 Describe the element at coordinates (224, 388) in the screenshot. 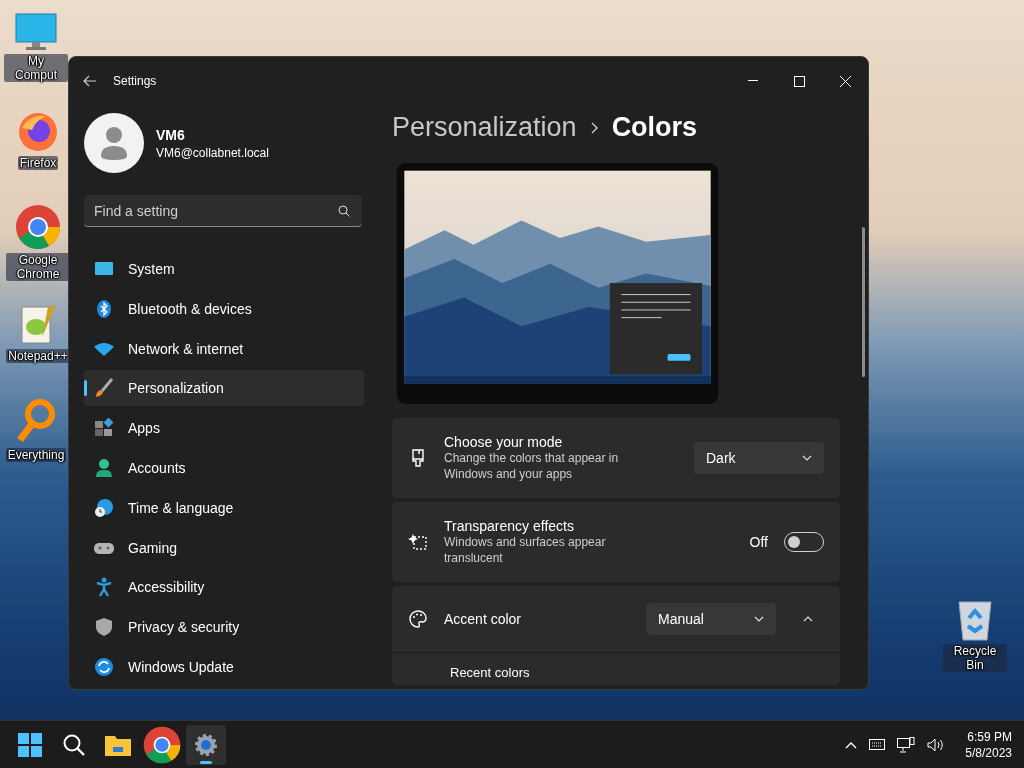

I see `nav-item: Personalization` at that location.